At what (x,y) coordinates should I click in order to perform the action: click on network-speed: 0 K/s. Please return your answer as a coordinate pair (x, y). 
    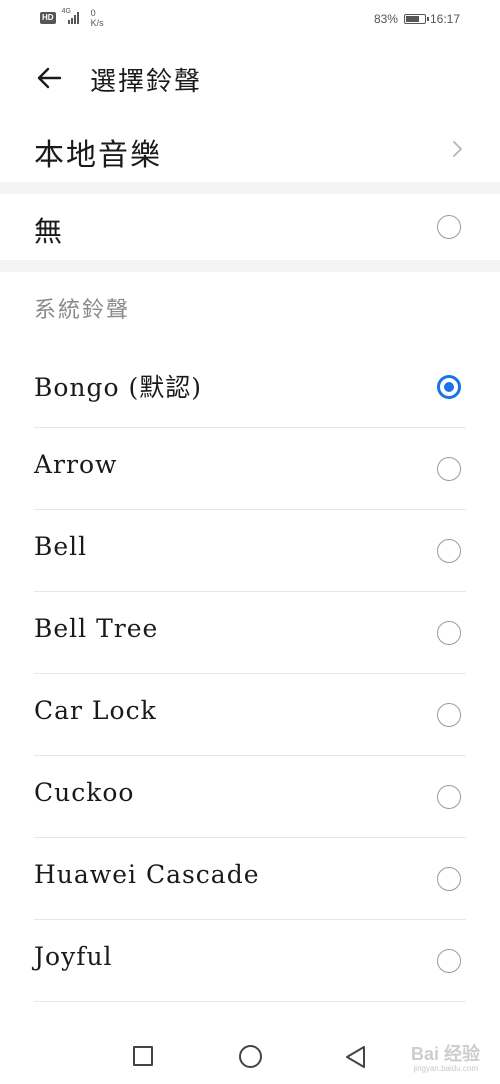
    Looking at the image, I should click on (97, 18).